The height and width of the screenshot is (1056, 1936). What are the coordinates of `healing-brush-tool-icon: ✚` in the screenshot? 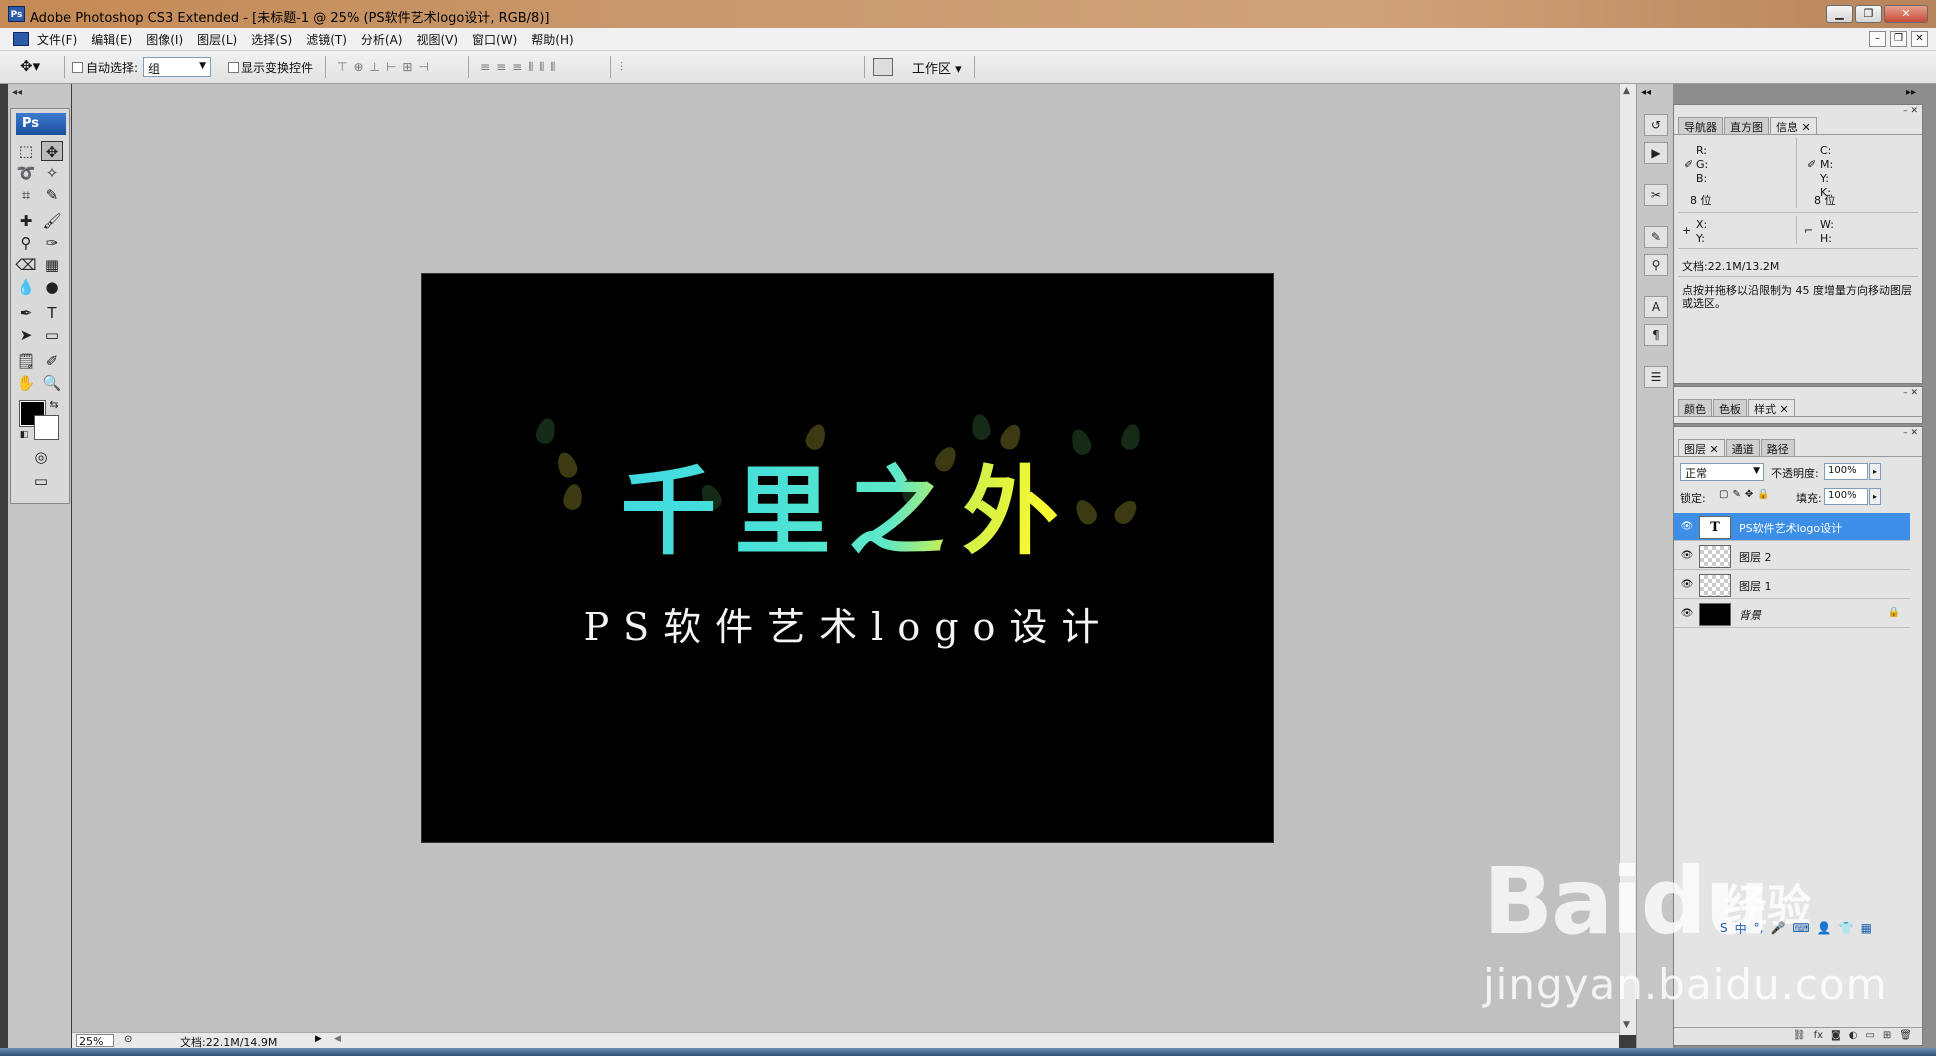 It's located at (26, 221).